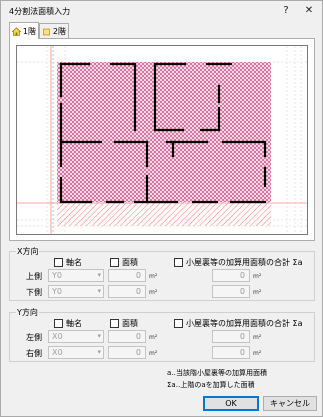 This screenshot has height=417, width=323. I want to click on ok-button: OK, so click(231, 403).